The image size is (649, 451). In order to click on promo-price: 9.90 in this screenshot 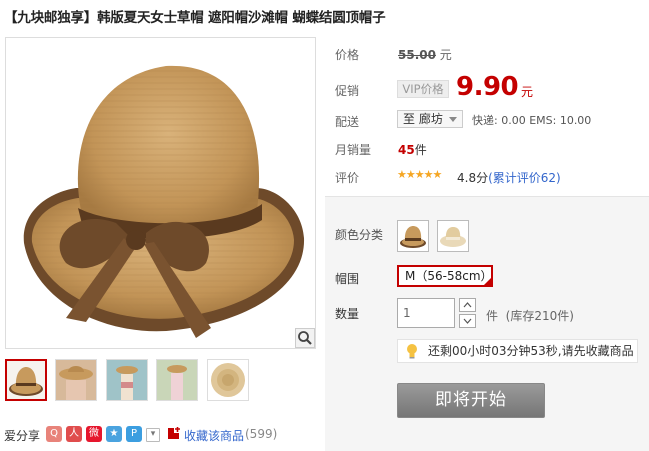, I will do `click(487, 87)`.